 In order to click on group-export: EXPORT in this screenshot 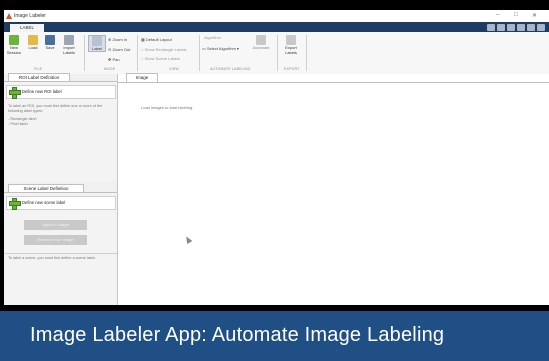, I will do `click(292, 69)`.